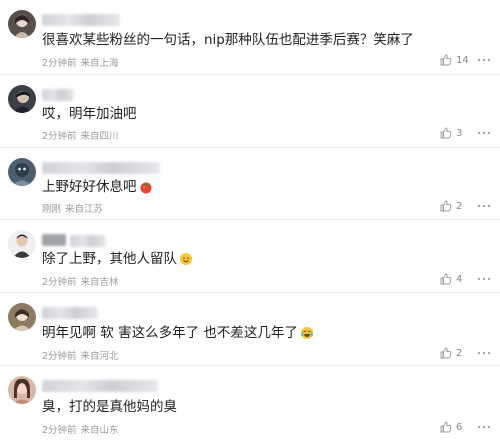 This screenshot has width=500, height=440. Describe the element at coordinates (145, 188) in the screenshot. I see `tomato-emoji` at that location.